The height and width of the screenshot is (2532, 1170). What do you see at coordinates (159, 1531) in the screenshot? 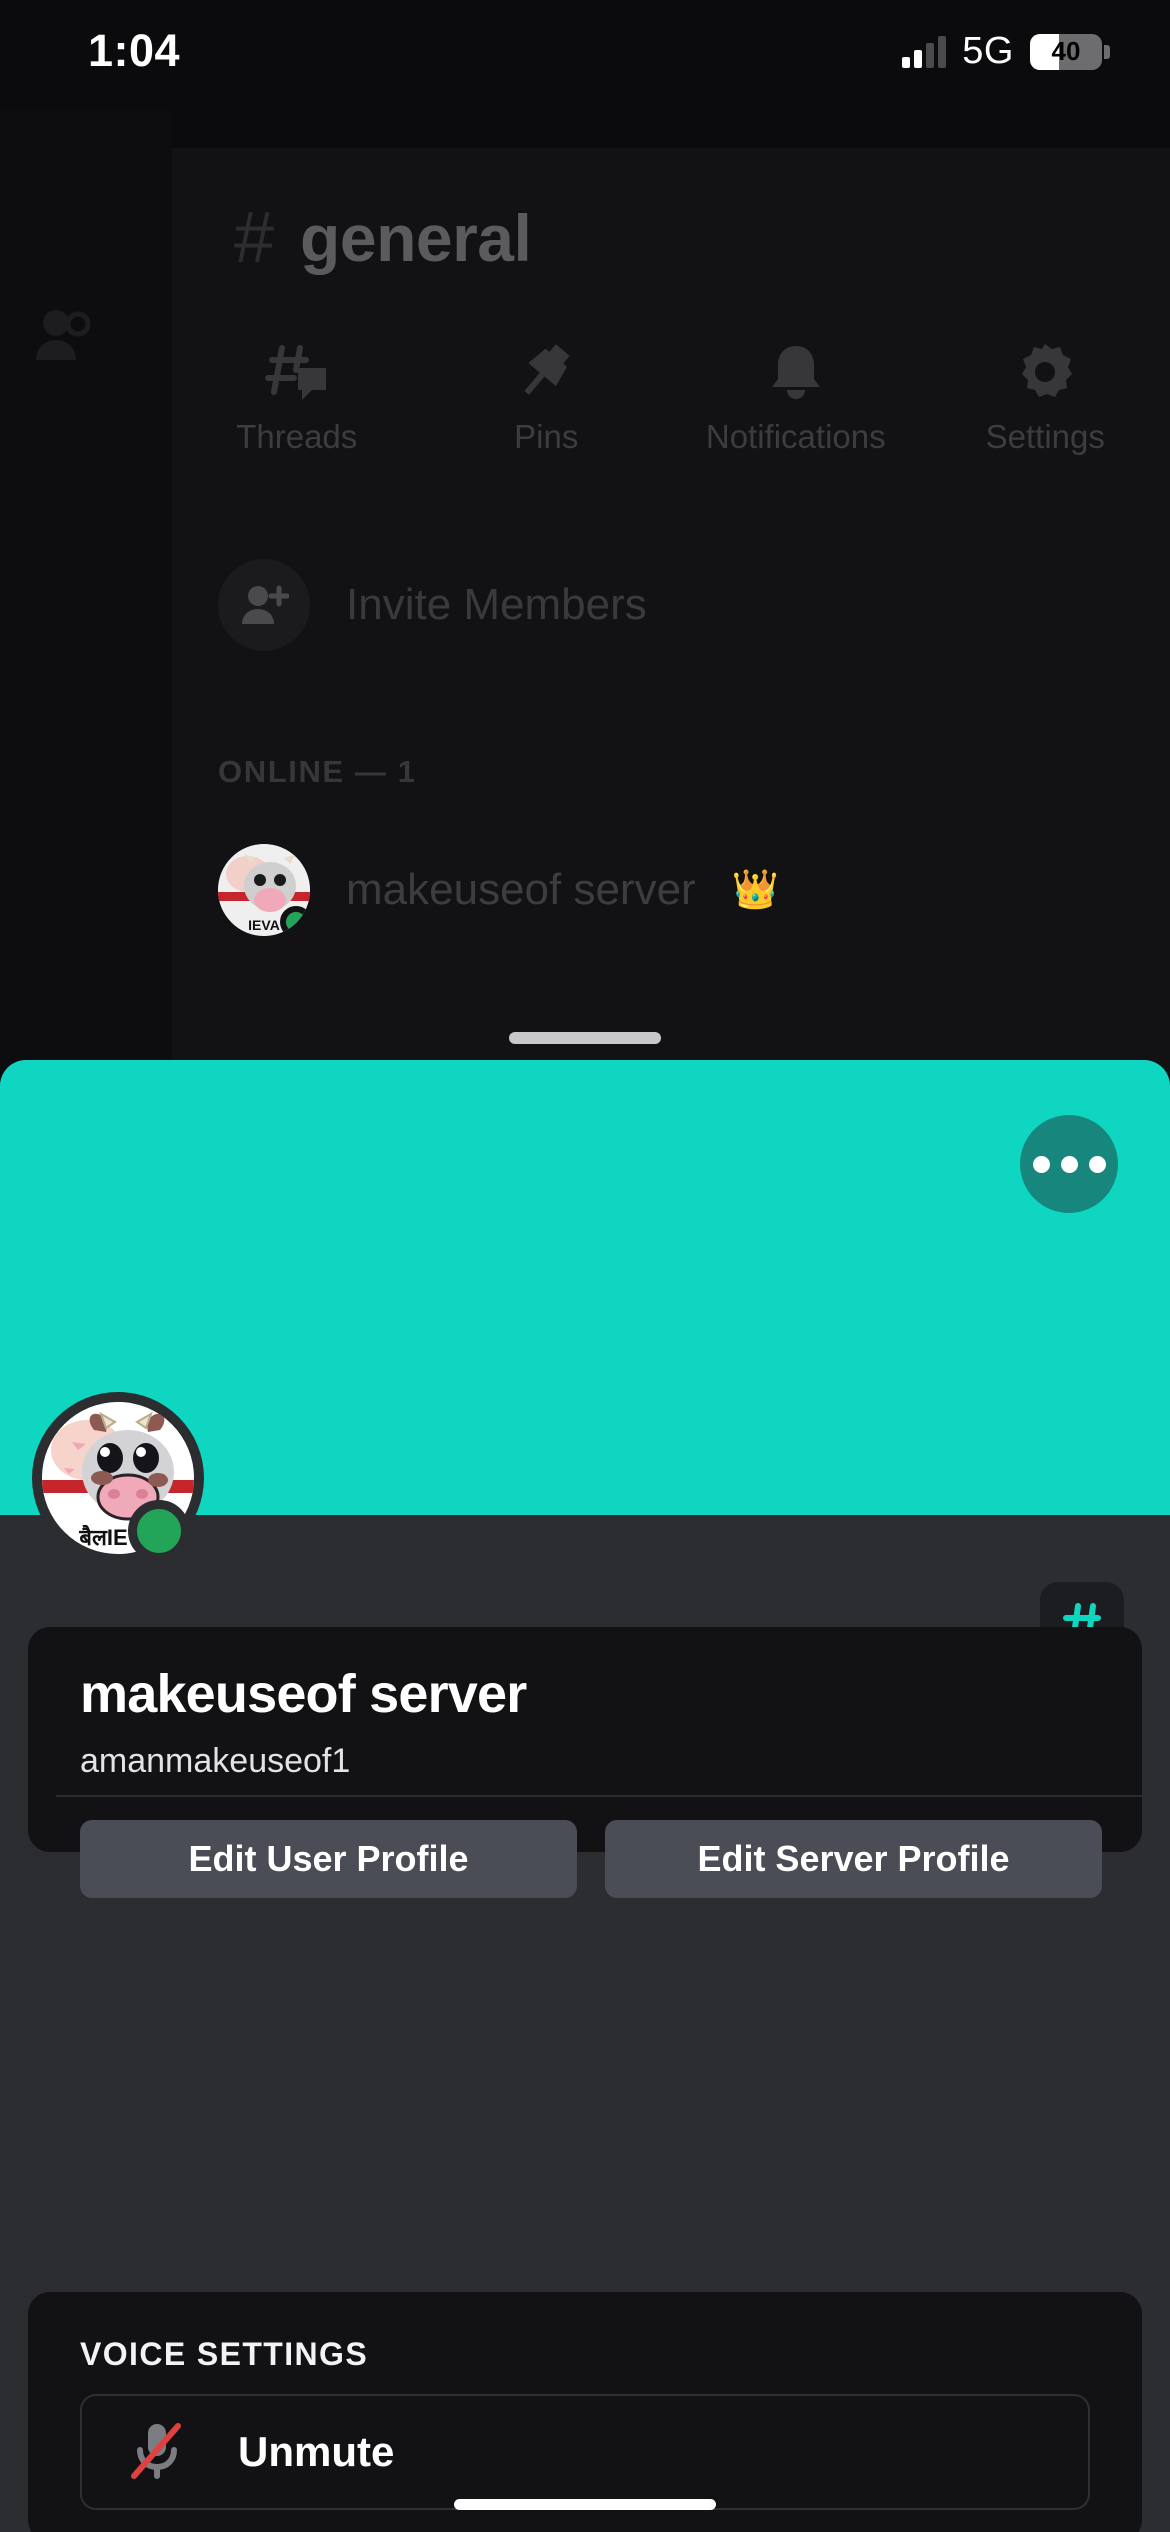
I see `online-status-badge` at bounding box center [159, 1531].